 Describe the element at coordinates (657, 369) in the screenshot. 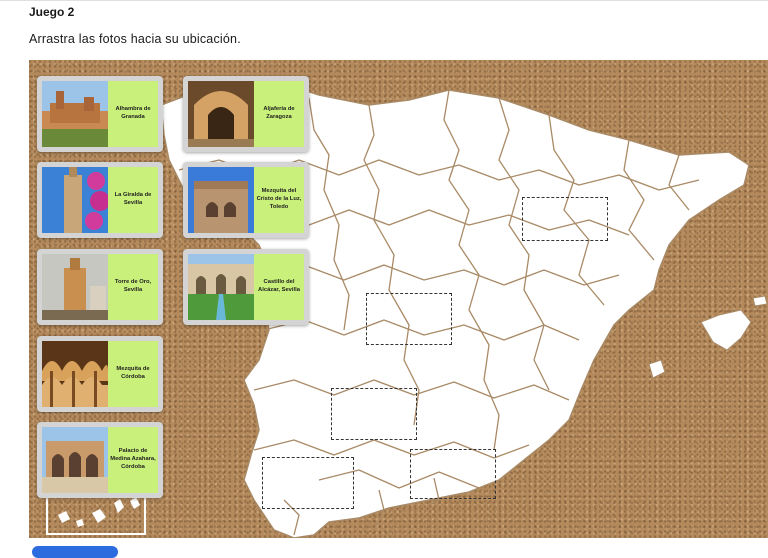

I see `balearic-ibiza` at that location.